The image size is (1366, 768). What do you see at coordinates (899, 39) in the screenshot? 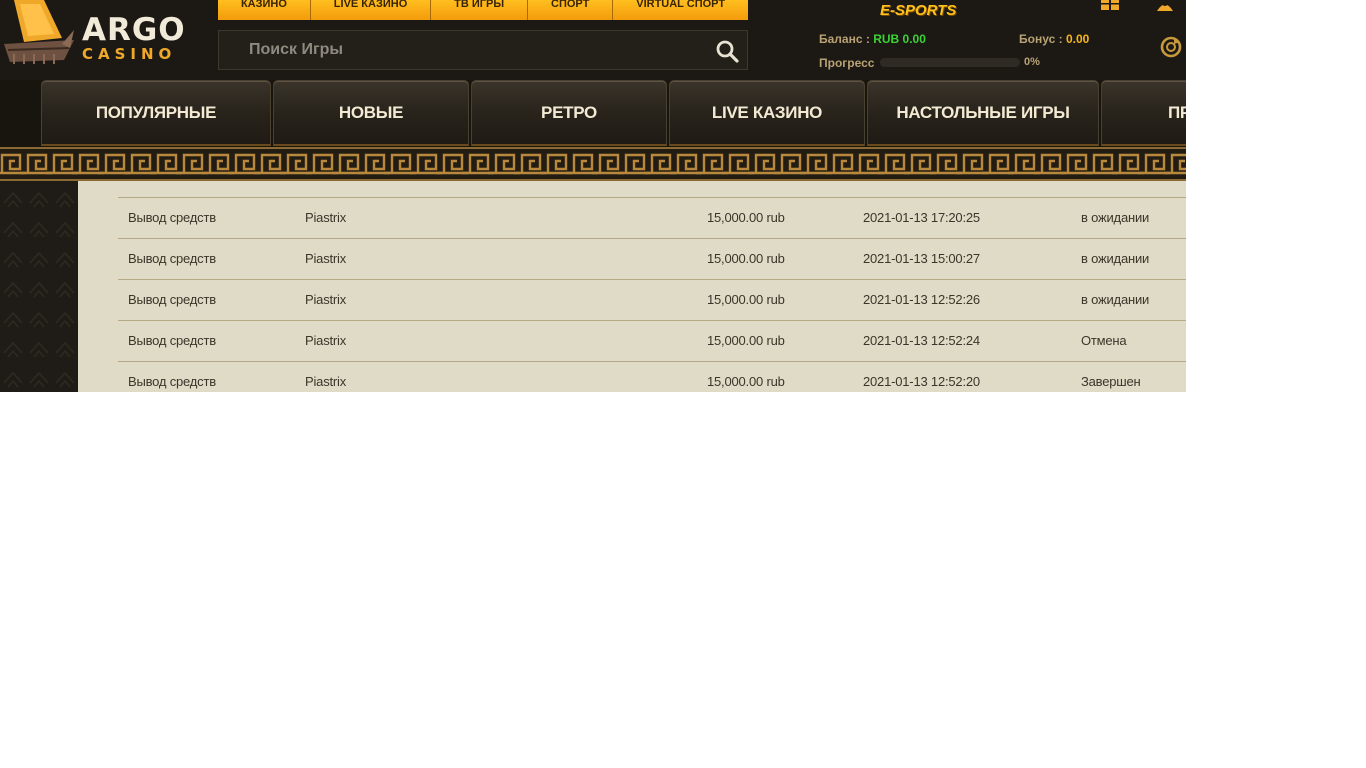
I see `balance-value: RUB 0.00` at bounding box center [899, 39].